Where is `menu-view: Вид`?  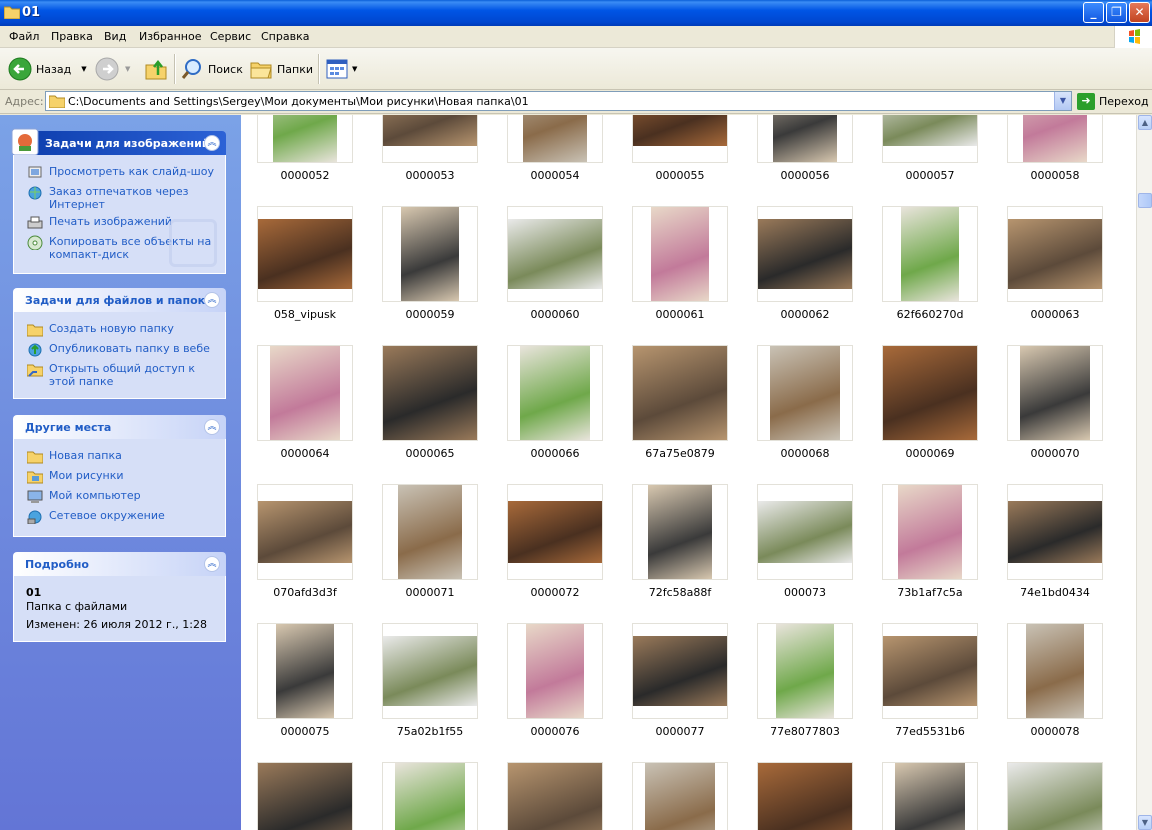
menu-view: Вид is located at coordinates (115, 36).